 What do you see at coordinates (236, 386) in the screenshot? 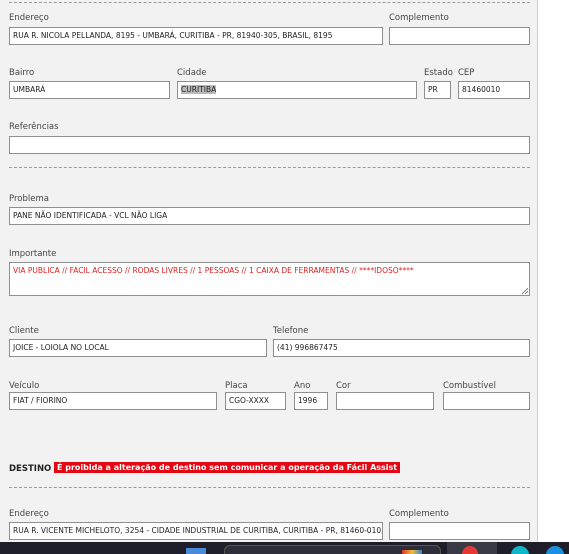
I see `placa-label: Placa` at bounding box center [236, 386].